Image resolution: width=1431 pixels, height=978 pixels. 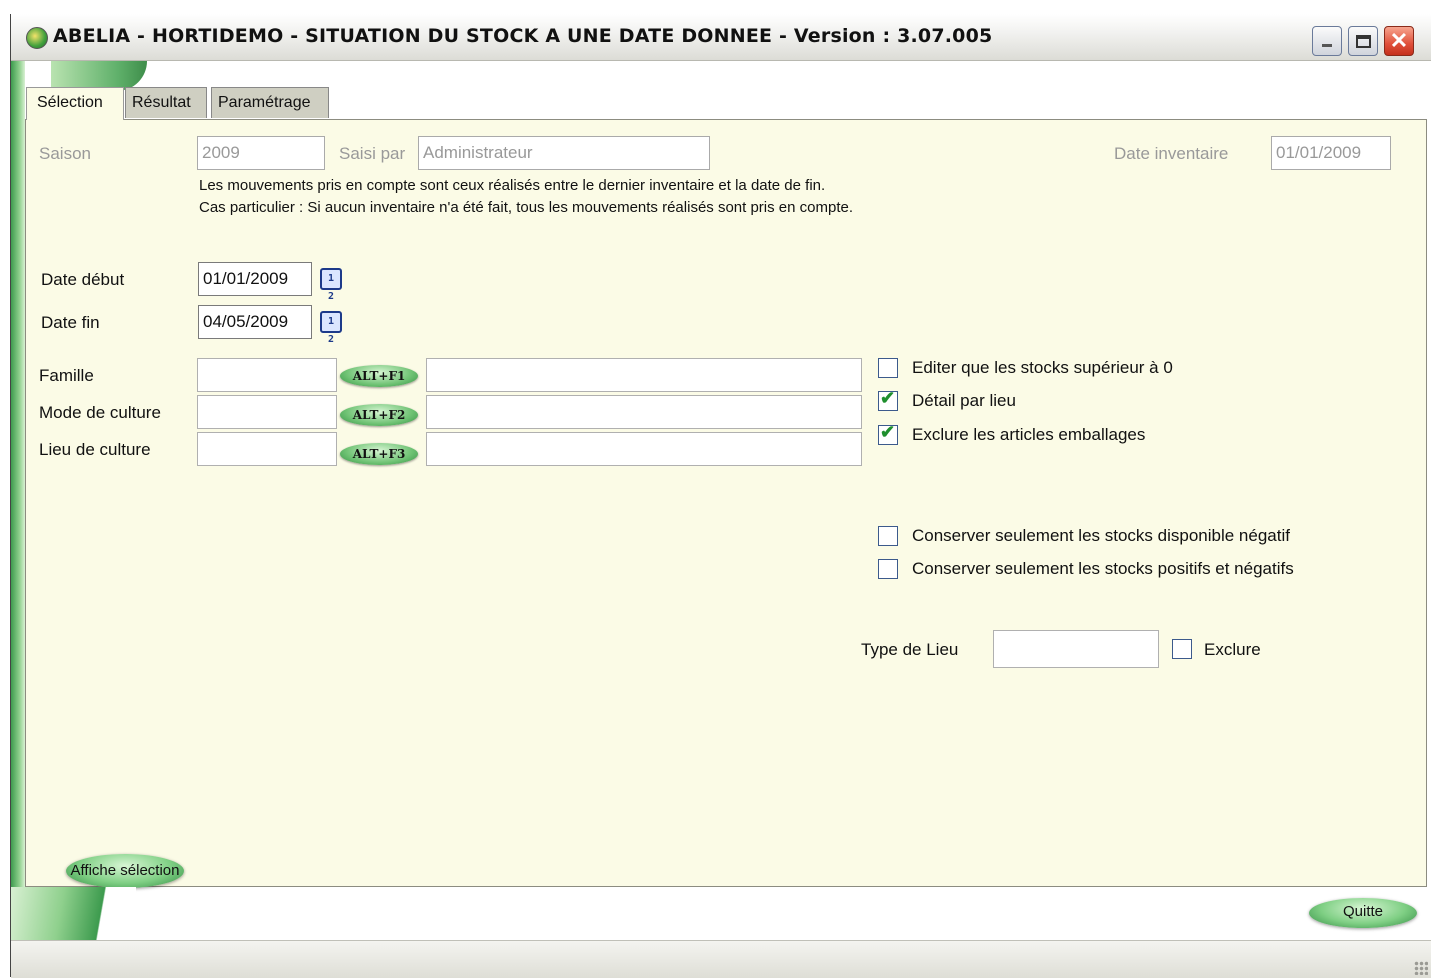 What do you see at coordinates (1327, 41) in the screenshot?
I see `minimize-button` at bounding box center [1327, 41].